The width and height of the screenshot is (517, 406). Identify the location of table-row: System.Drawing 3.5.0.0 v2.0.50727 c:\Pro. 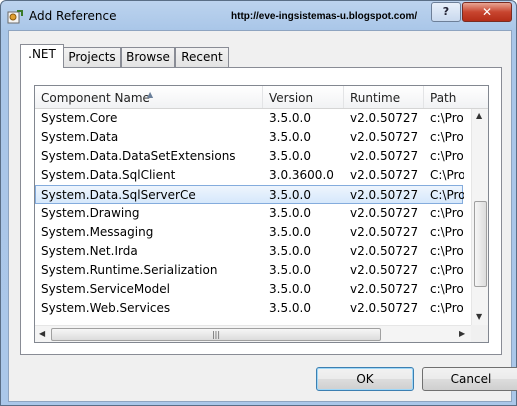
(249, 213).